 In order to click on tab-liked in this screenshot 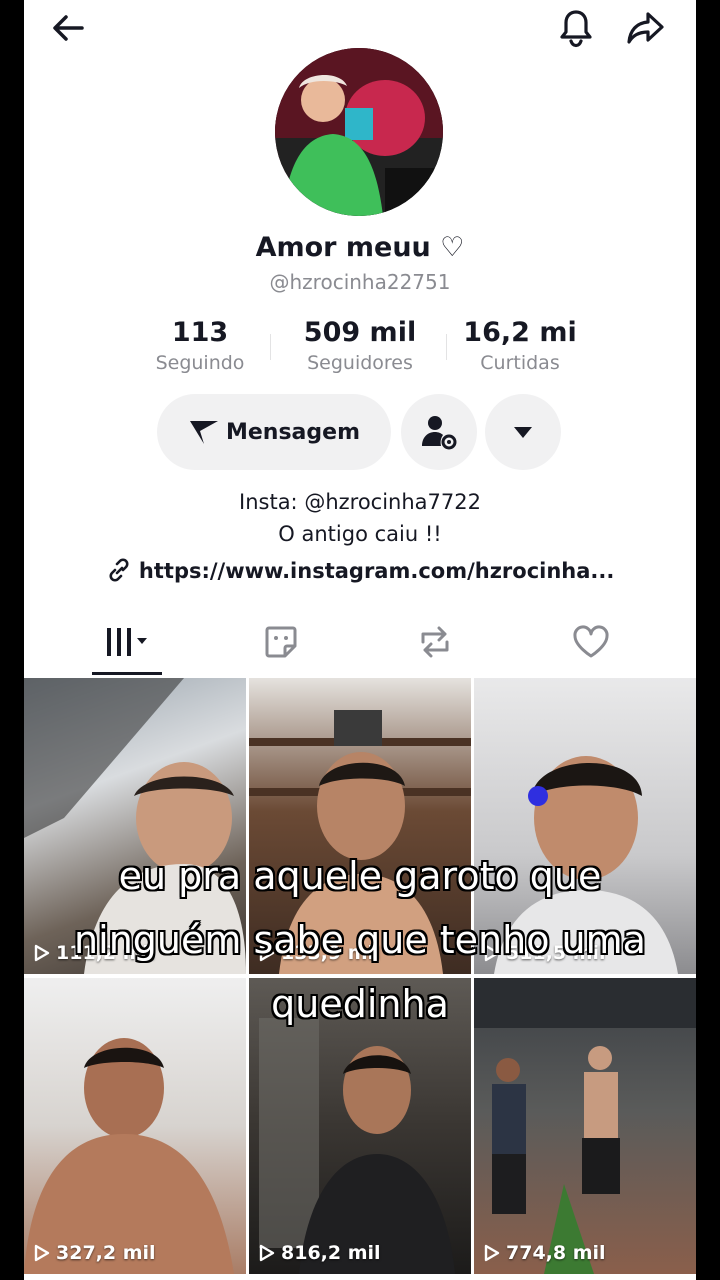, I will do `click(591, 642)`.